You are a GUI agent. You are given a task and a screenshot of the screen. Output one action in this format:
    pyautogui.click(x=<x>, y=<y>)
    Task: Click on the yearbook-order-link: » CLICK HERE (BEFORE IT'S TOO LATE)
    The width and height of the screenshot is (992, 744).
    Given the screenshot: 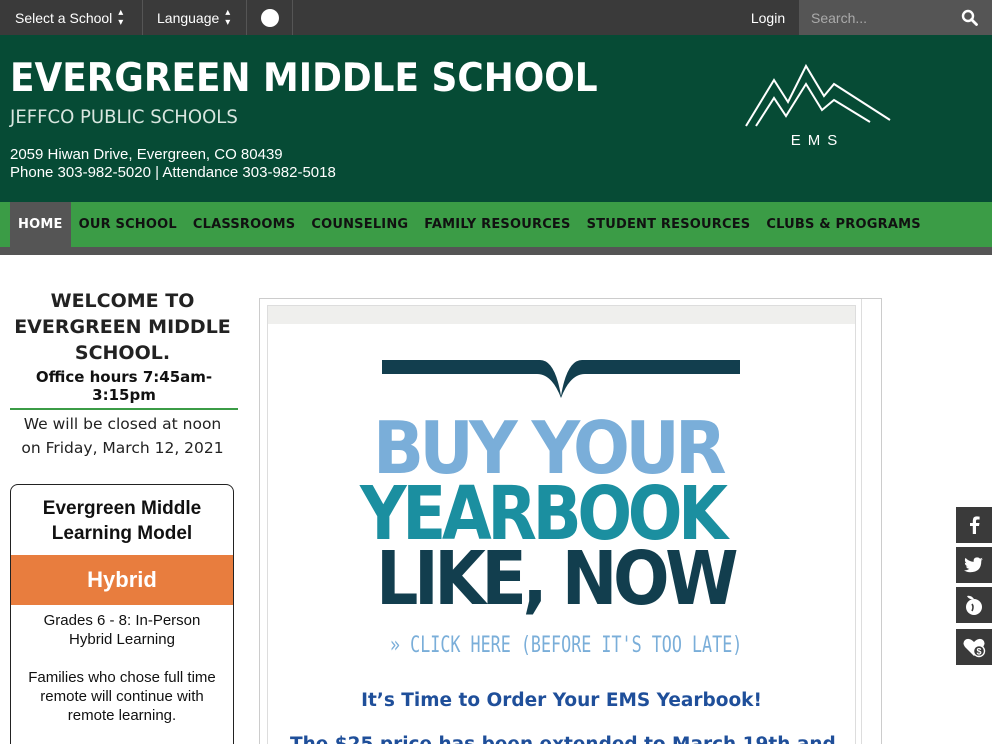 What is the action you would take?
    pyautogui.click(x=566, y=645)
    